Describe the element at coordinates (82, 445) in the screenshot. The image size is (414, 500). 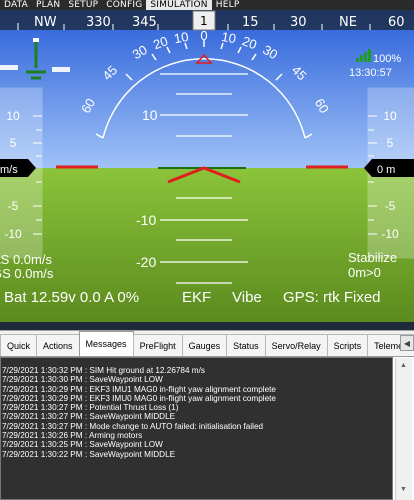
I see `log-line: 7/29/2021 1:30:25 PM : SaveWaypoint LOW` at that location.